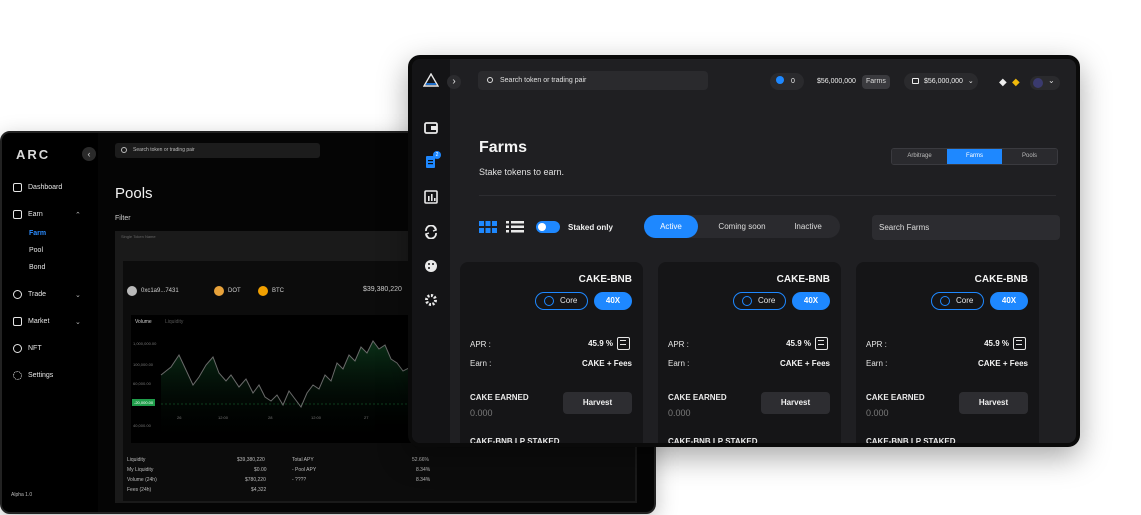 This screenshot has width=1141, height=515. I want to click on filter-label: Filter, so click(123, 218).